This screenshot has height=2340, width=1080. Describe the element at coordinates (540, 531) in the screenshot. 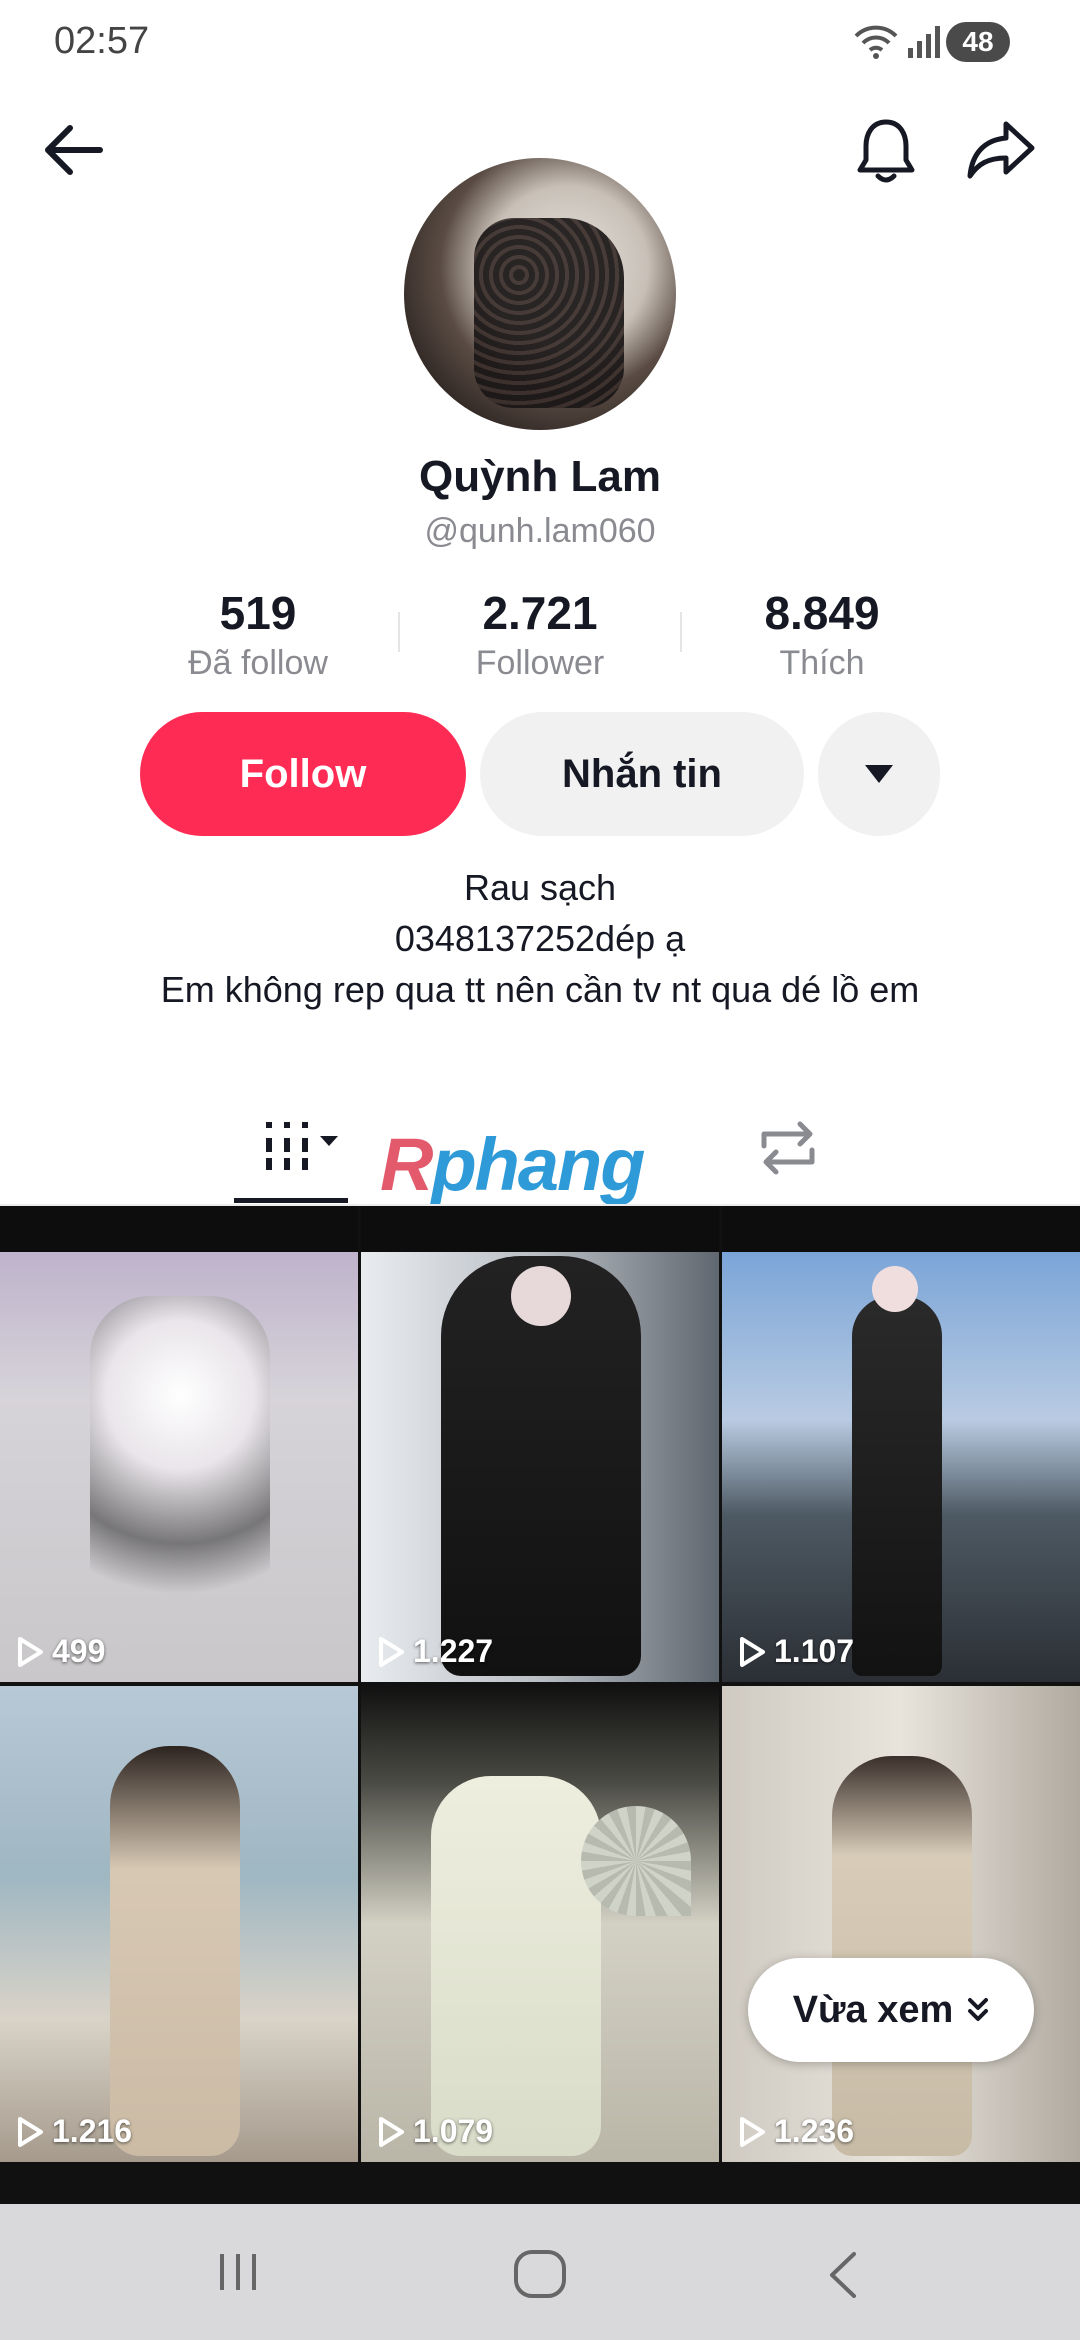

I see `profile-handle: @qunh.lam060` at that location.